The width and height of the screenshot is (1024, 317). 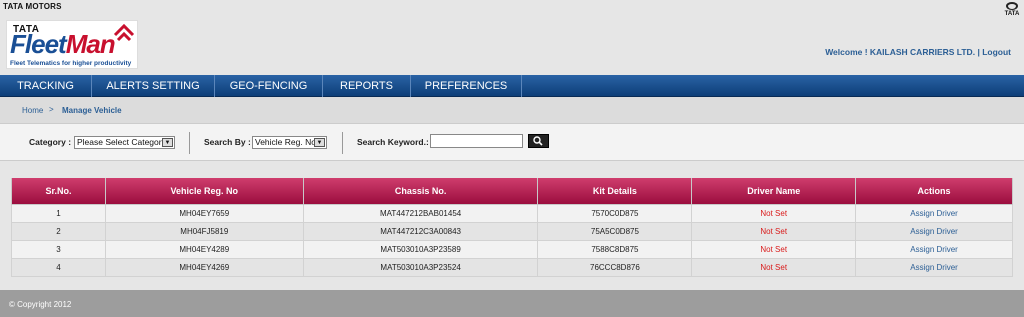 I want to click on category-select: Please Select Category ▼, so click(x=124, y=142).